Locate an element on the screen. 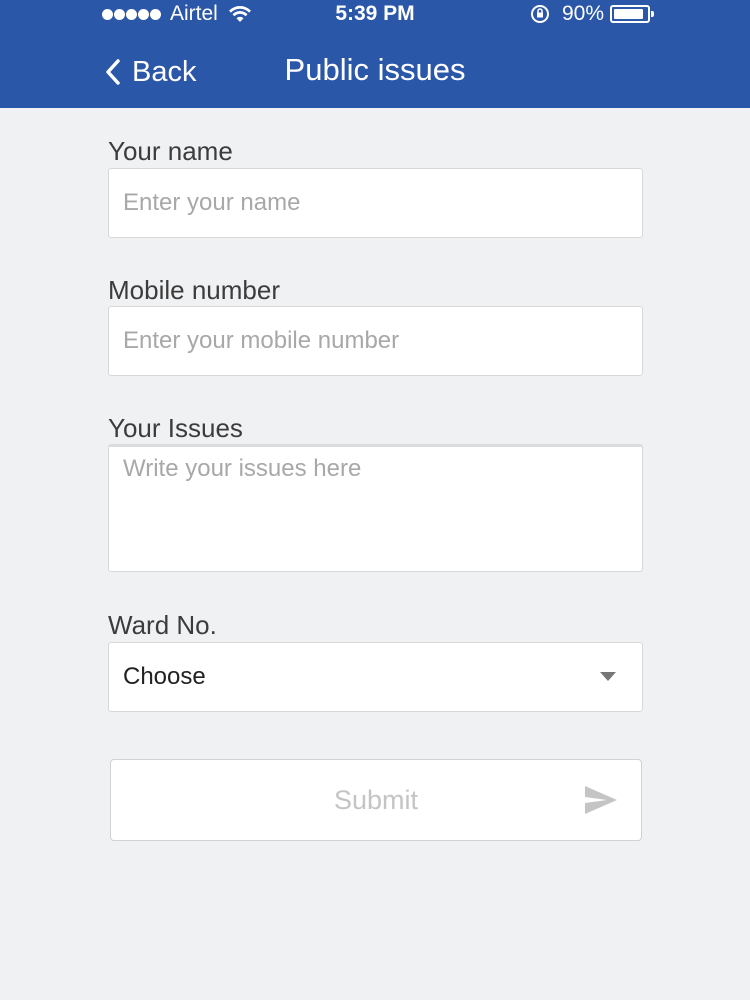 This screenshot has width=750, height=1000. ward-select: Choose is located at coordinates (375, 677).